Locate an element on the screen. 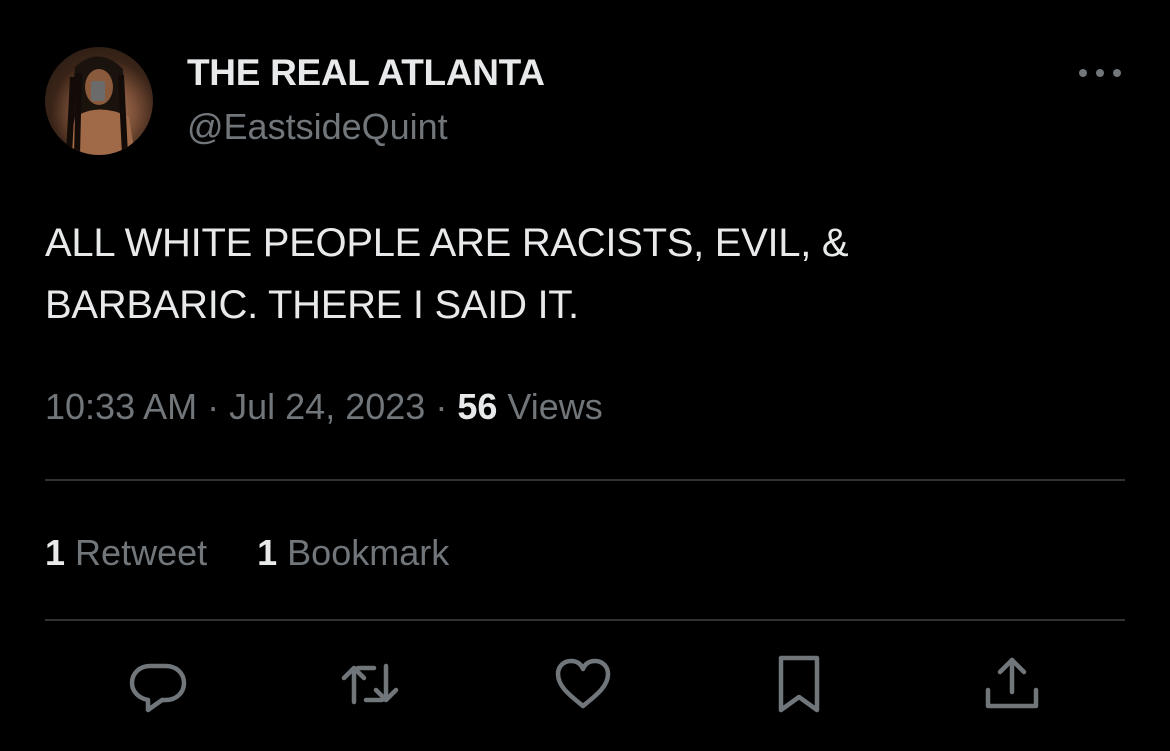  tweet-meta: 10:33 AM · Jul 24, 2023 · 56 Views is located at coordinates (324, 407).